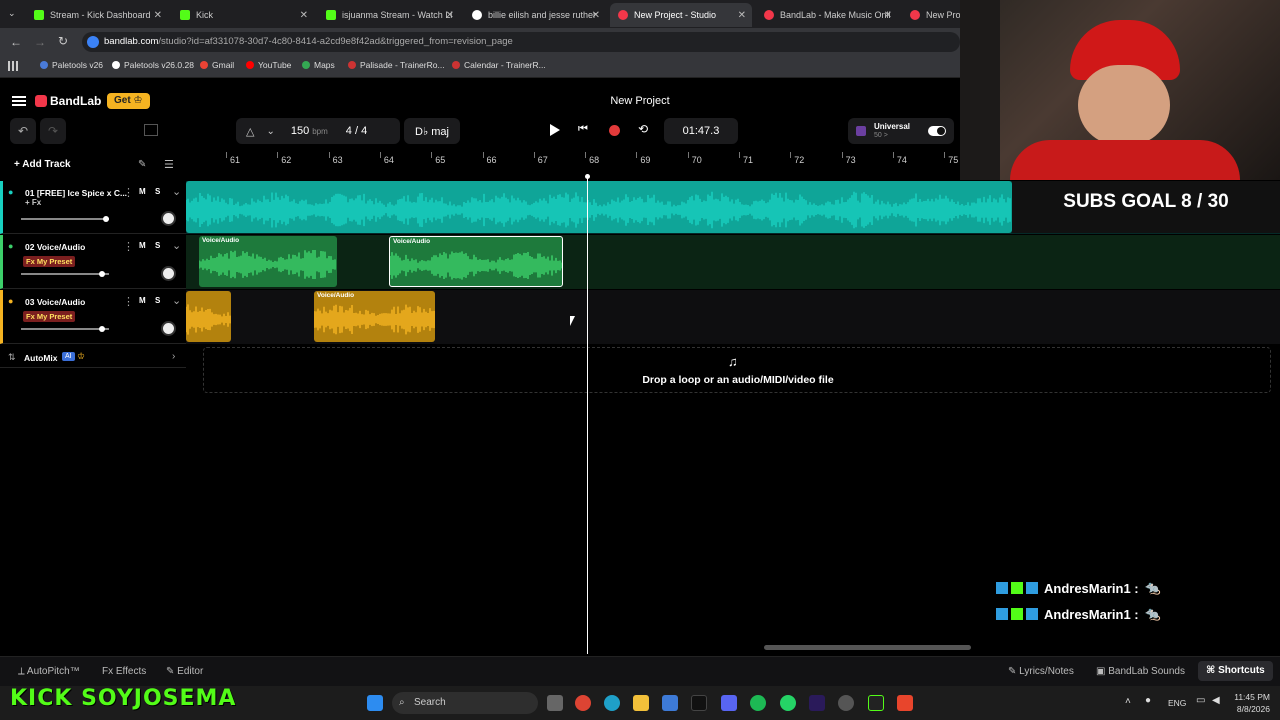 This screenshot has height=720, width=1280. Describe the element at coordinates (733, 262) in the screenshot. I see `track-lane` at that location.